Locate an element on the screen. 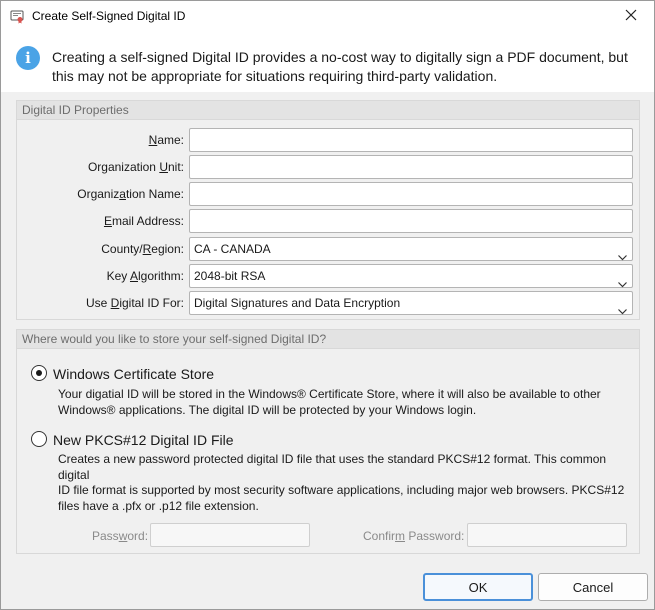 The width and height of the screenshot is (655, 610). cancel-button: Cancel is located at coordinates (593, 587).